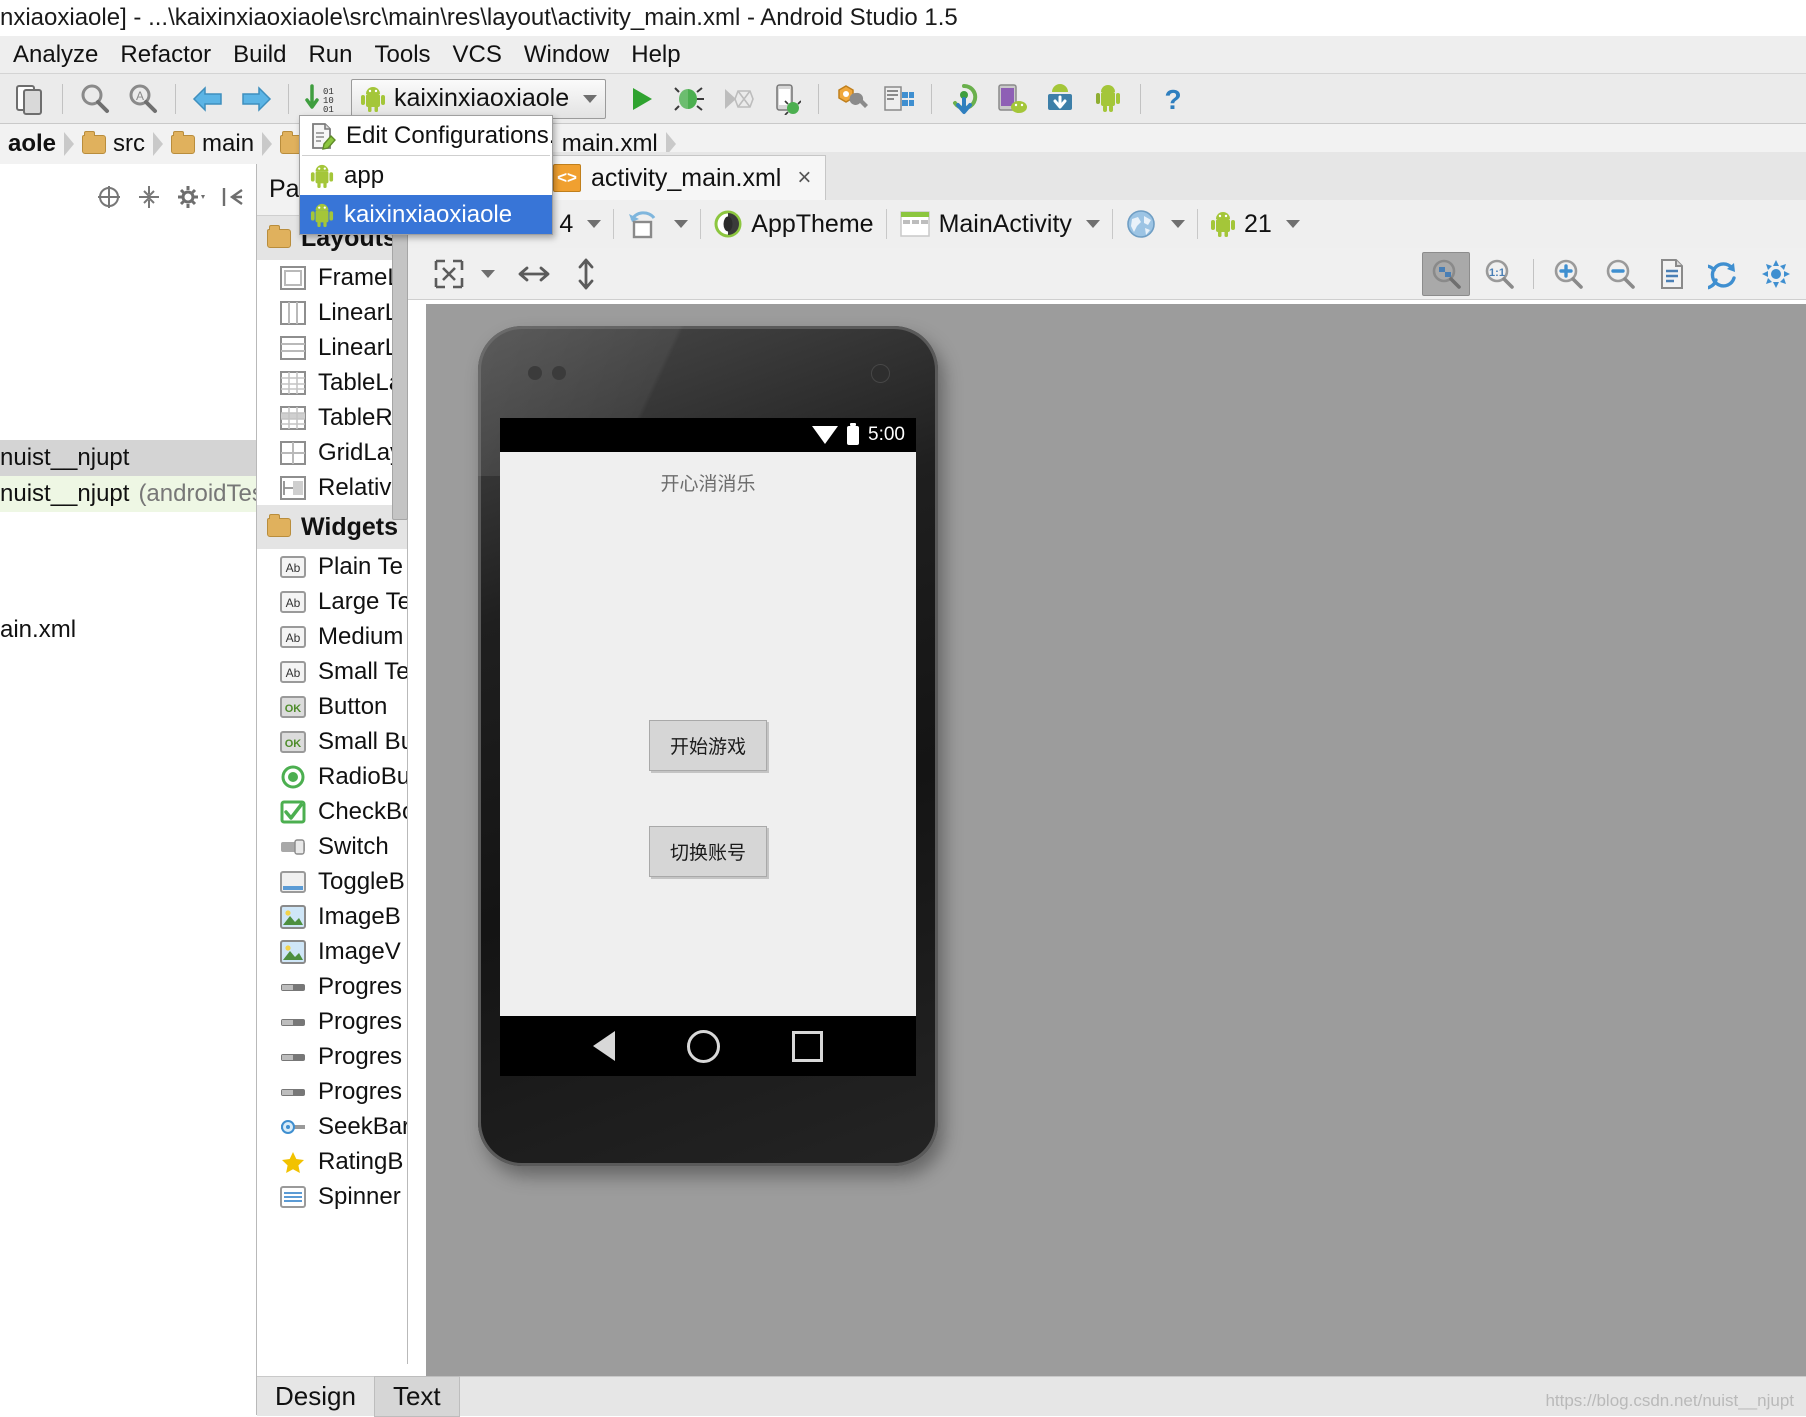  What do you see at coordinates (256, 99) in the screenshot?
I see `navigate-forward-icon` at bounding box center [256, 99].